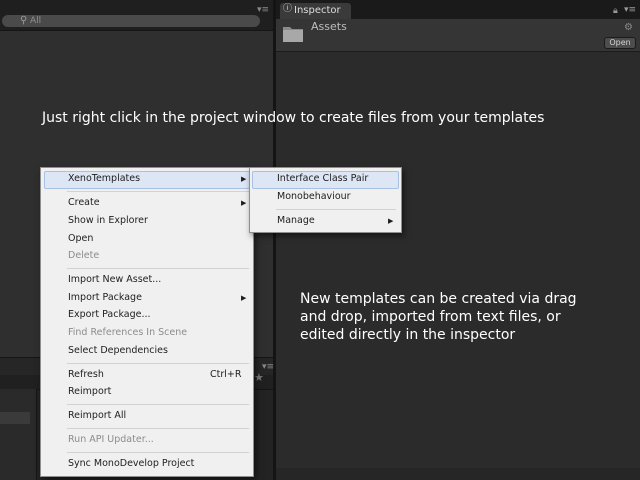 This screenshot has height=480, width=640. What do you see at coordinates (15, 418) in the screenshot?
I see `console-selected-row` at bounding box center [15, 418].